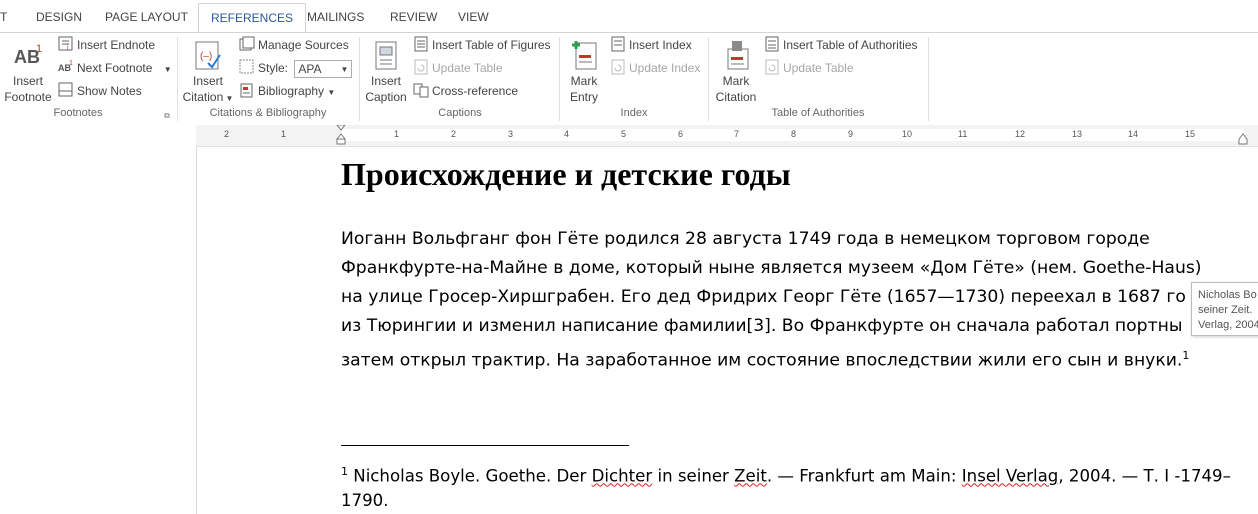 This screenshot has width=1258, height=514. Describe the element at coordinates (1243, 138) in the screenshot. I see `right-indent-marker-icon` at that location.